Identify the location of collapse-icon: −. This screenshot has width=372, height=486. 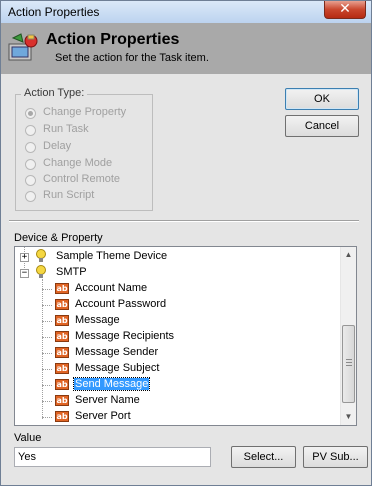
(24, 273).